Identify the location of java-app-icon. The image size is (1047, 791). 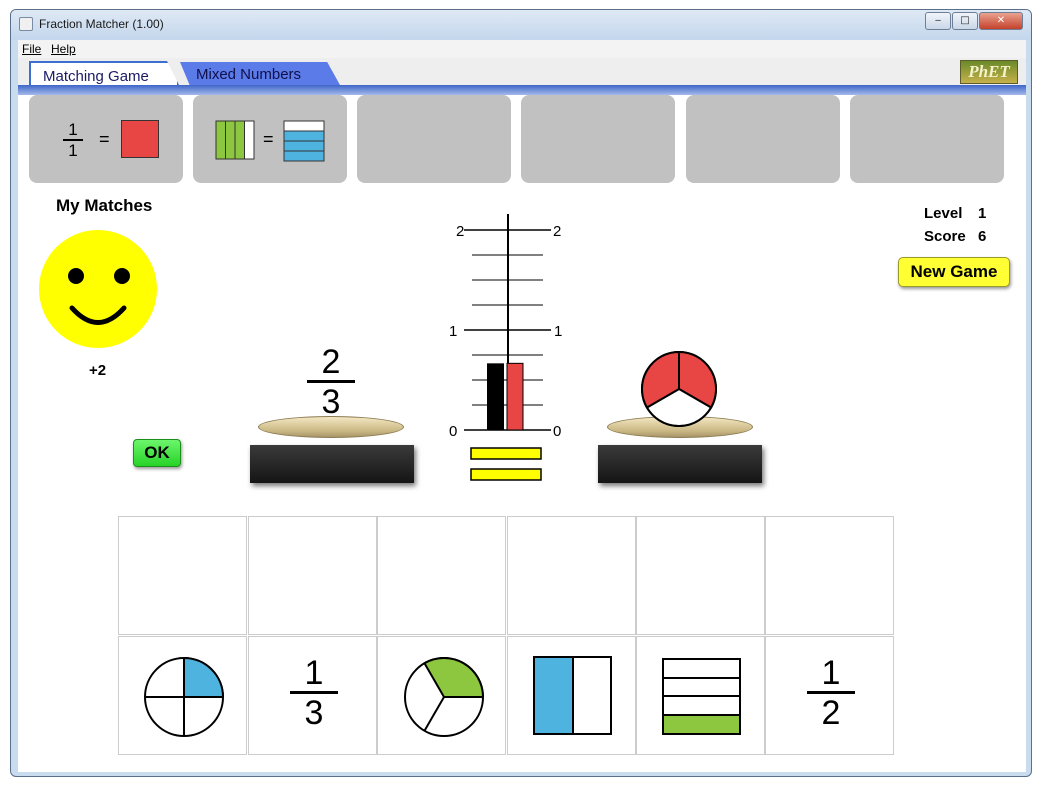
(26, 24).